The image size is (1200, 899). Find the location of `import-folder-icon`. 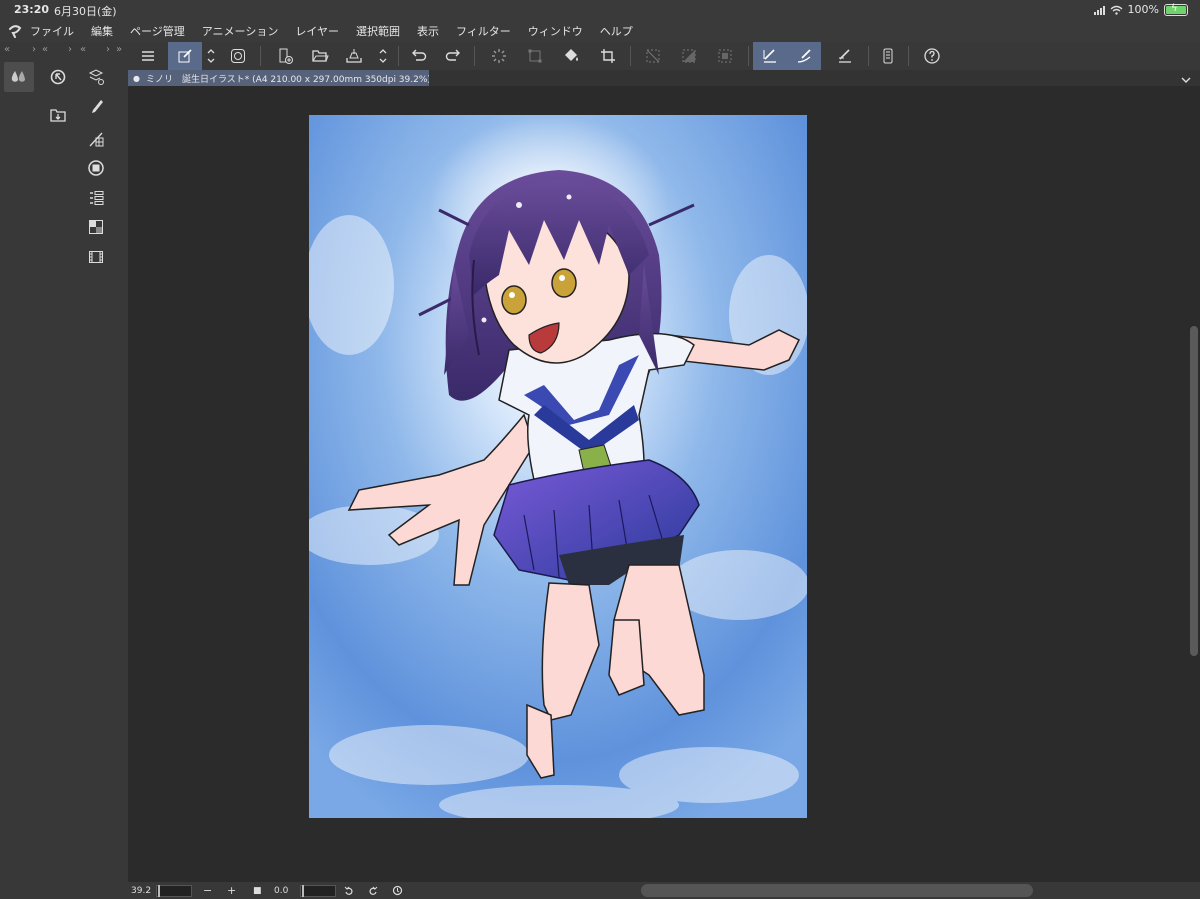

import-folder-icon is located at coordinates (58, 115).